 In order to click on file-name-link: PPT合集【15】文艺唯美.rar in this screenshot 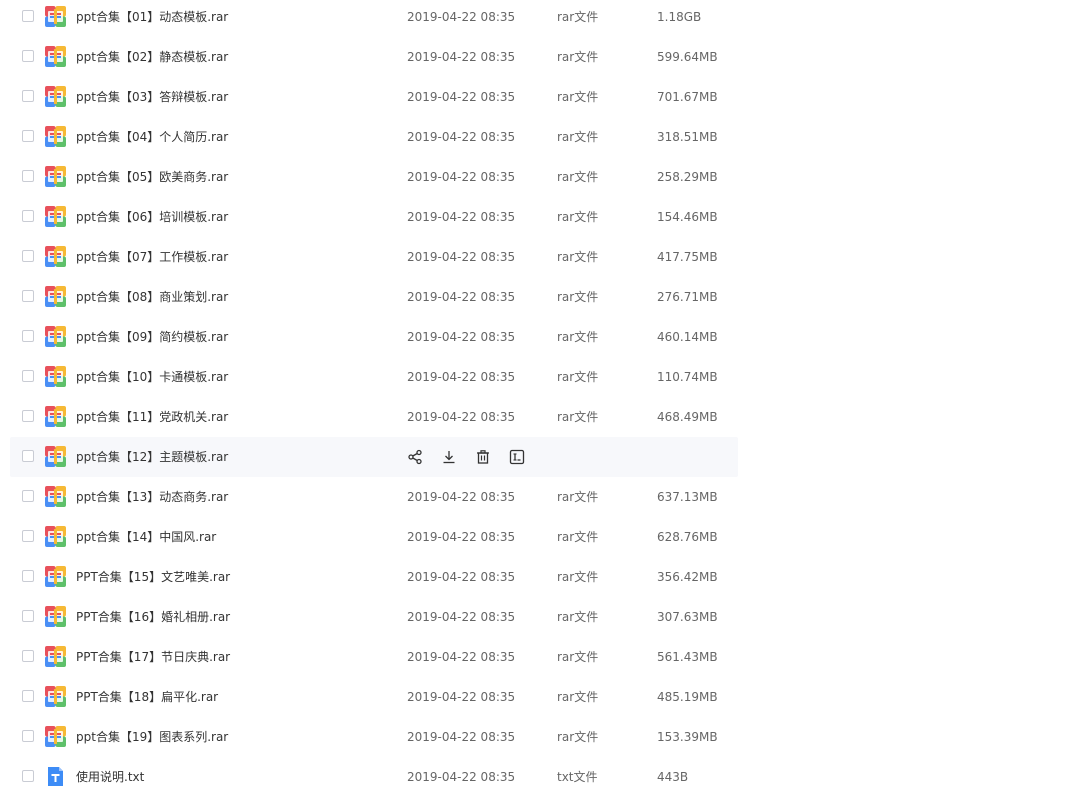, I will do `click(153, 577)`.